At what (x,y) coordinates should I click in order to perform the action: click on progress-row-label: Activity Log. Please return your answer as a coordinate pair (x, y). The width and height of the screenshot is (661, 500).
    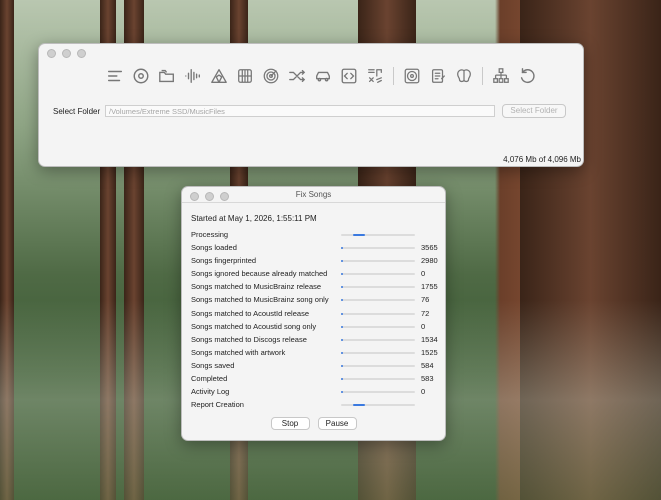
    Looking at the image, I should click on (210, 392).